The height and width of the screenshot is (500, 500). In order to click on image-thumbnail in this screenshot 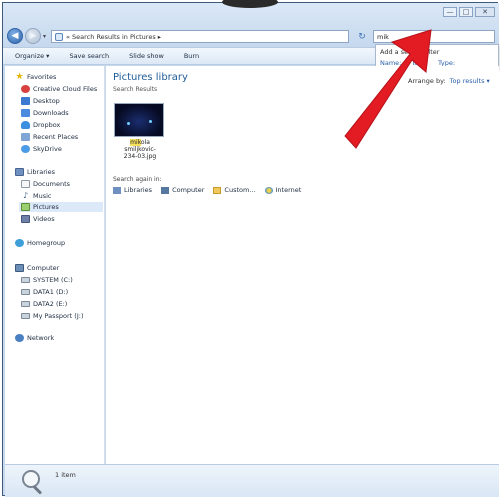, I will do `click(139, 120)`.